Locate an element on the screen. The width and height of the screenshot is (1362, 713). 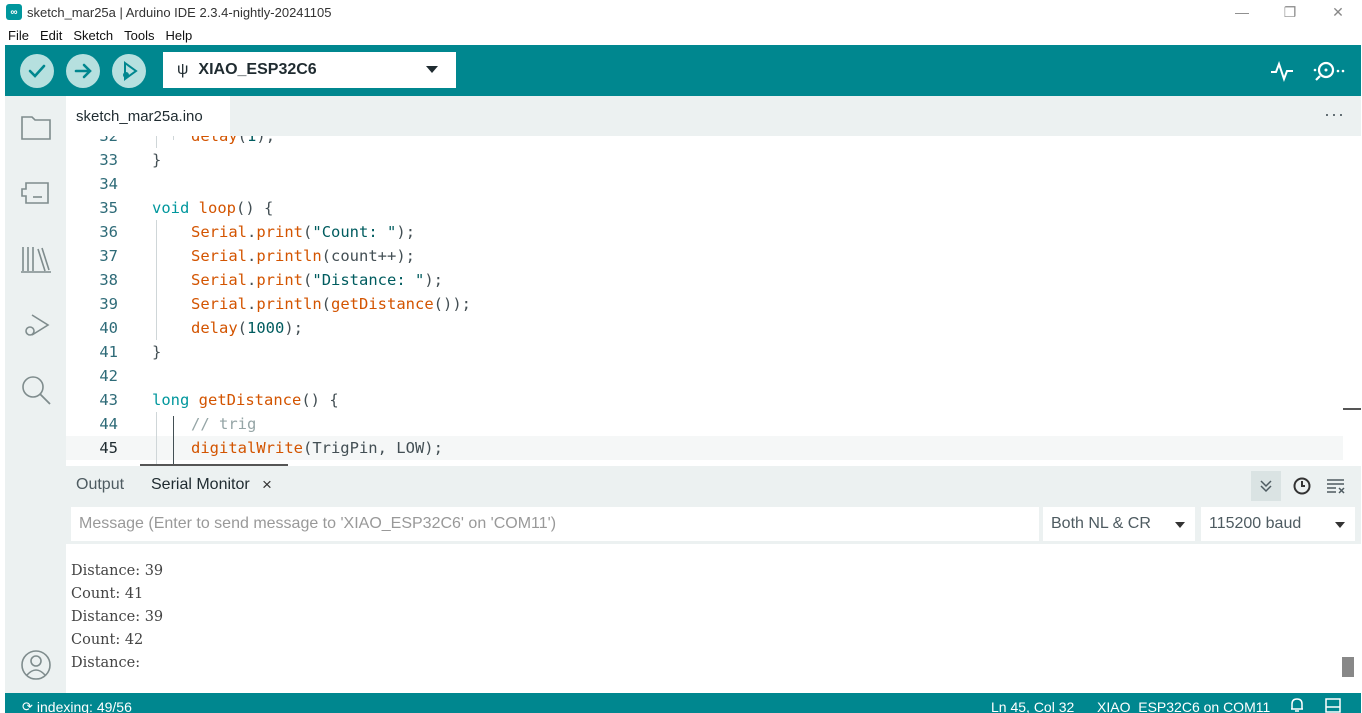
window-controls: — ❐ ✕ is located at coordinates (1290, 12).